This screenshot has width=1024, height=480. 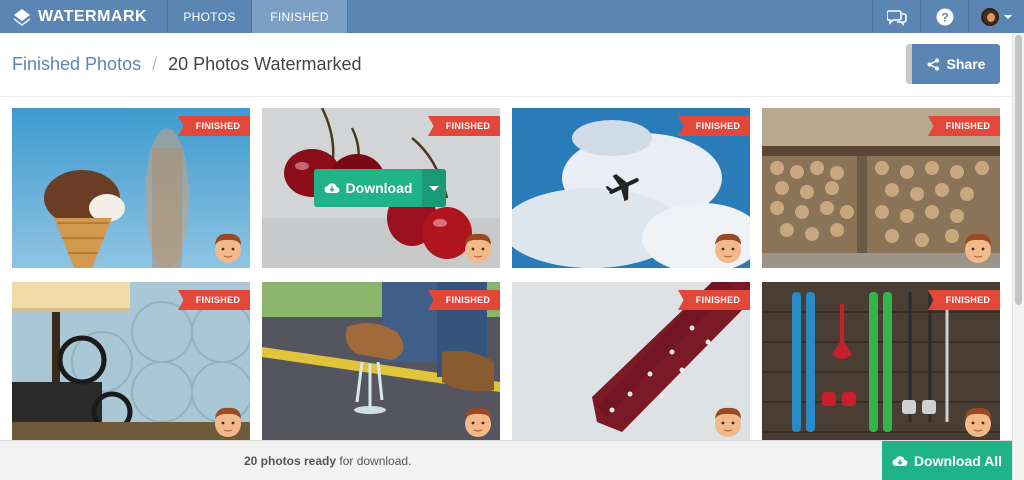 What do you see at coordinates (1018, 170) in the screenshot?
I see `scroll-thumb` at bounding box center [1018, 170].